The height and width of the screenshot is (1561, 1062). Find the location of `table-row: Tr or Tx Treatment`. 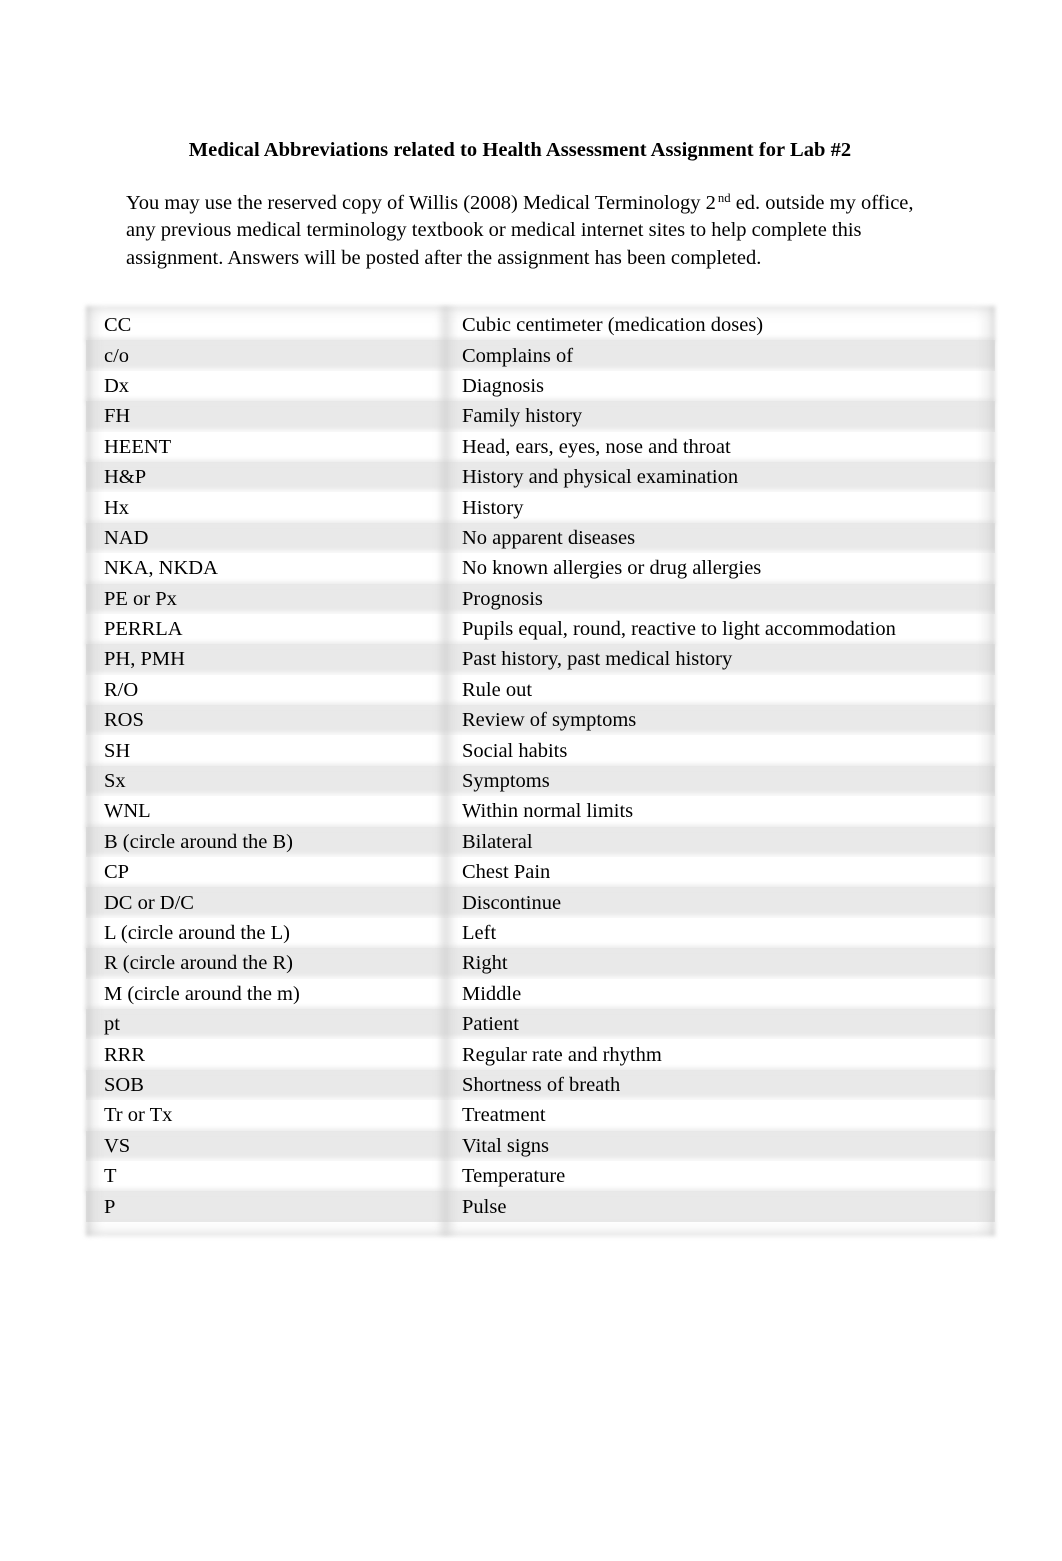

table-row: Tr or Tx Treatment is located at coordinates (540, 1115).